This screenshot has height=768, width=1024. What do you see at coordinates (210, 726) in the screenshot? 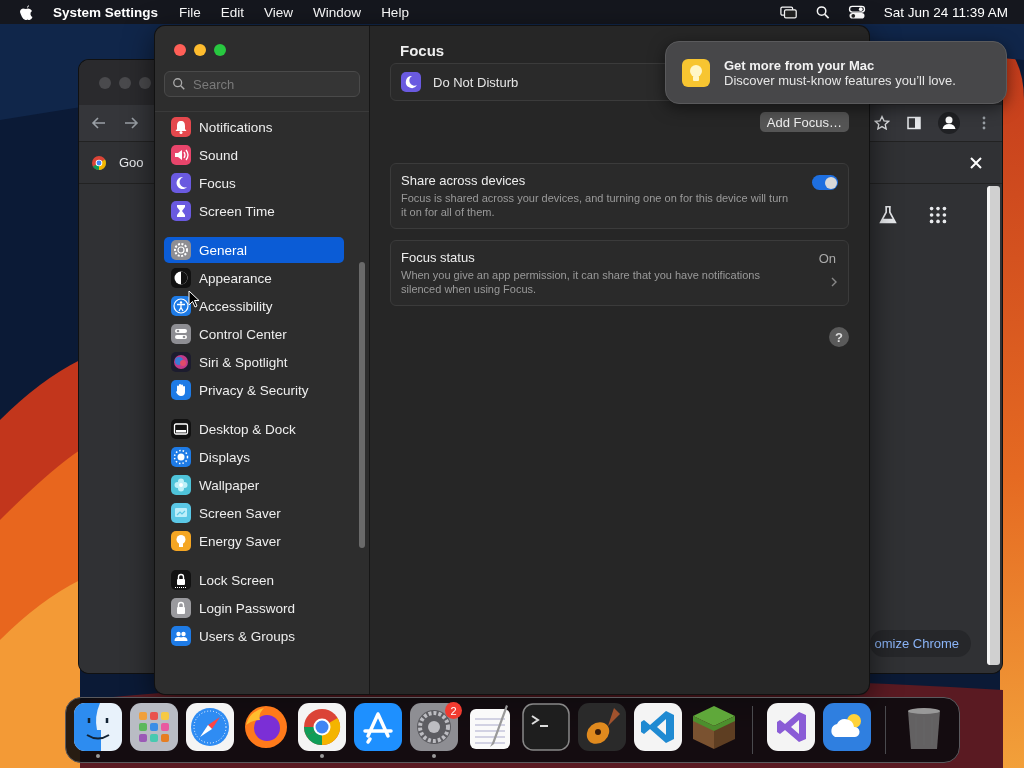
I see `compass-icon` at bounding box center [210, 726].